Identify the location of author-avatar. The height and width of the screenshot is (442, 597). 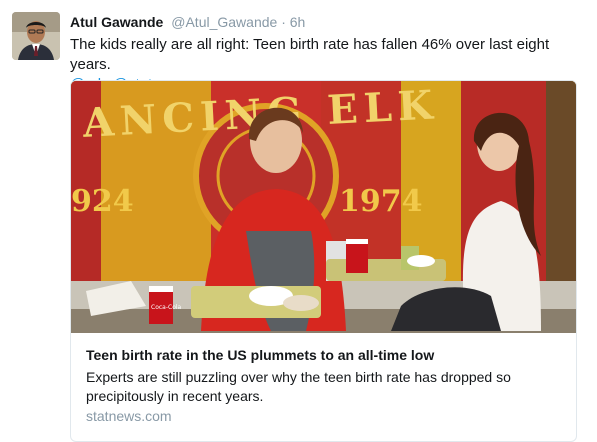
(36, 36).